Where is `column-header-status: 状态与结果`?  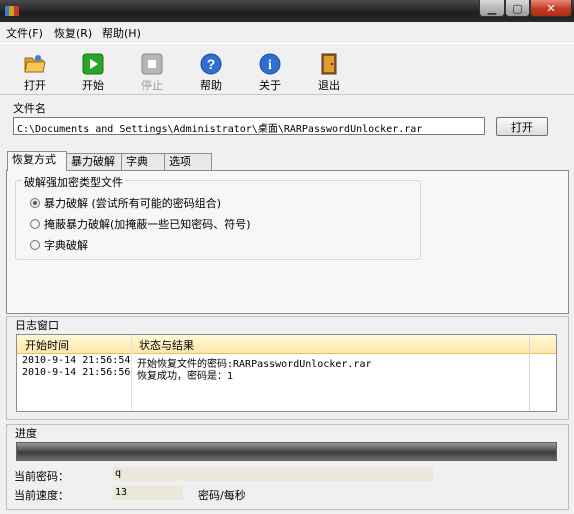 column-header-status: 状态与结果 is located at coordinates (166, 345).